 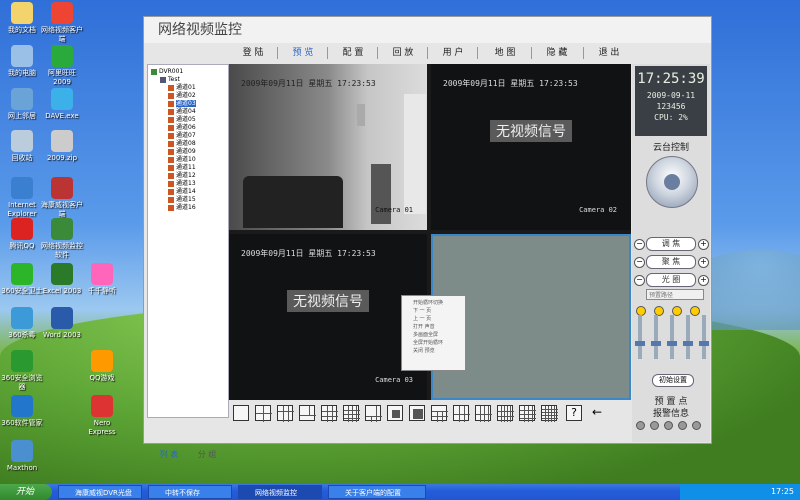 What do you see at coordinates (22, 371) in the screenshot?
I see `desktop-icon-360-browser: 360安全浏览器` at bounding box center [22, 371].